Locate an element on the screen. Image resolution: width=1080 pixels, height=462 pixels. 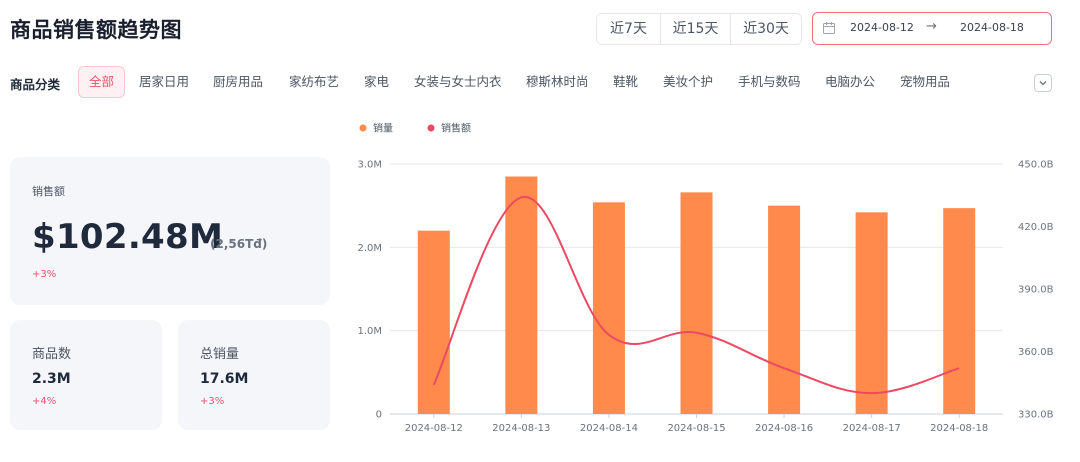
y-right-tick-label: 450.0B is located at coordinates (1036, 165).